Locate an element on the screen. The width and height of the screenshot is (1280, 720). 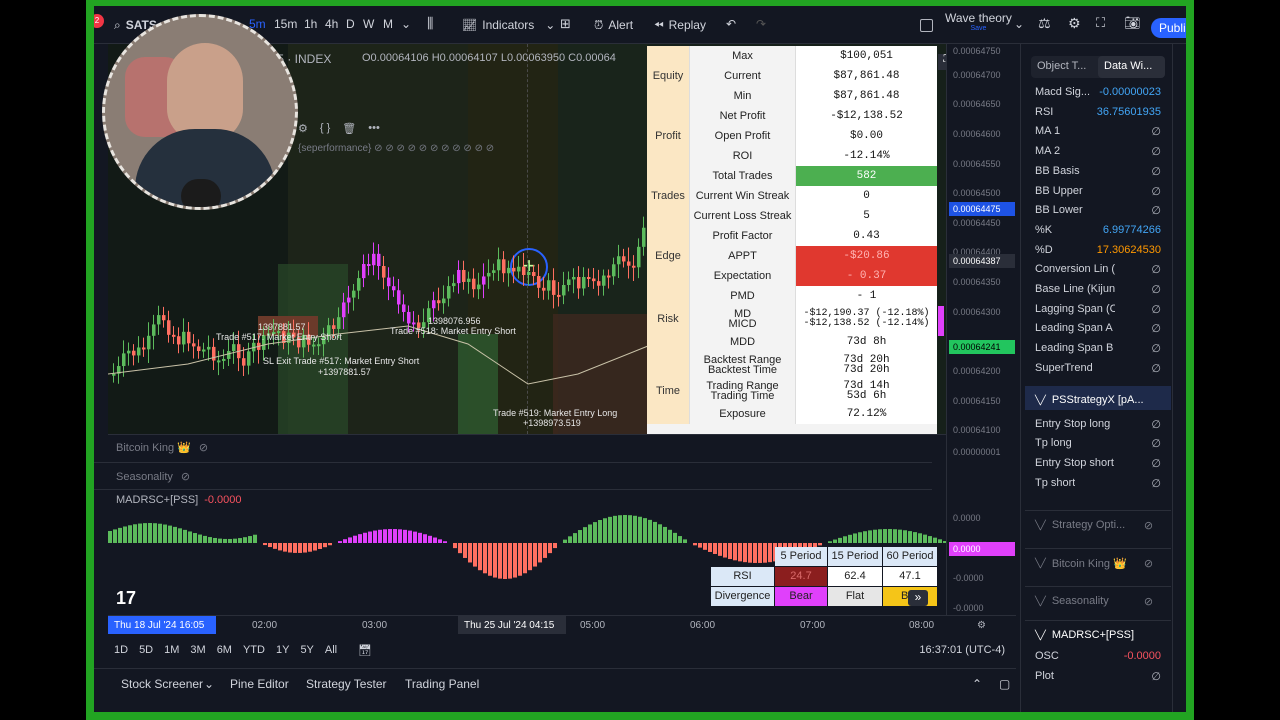
pane-separator is located at coordinates (513, 462).